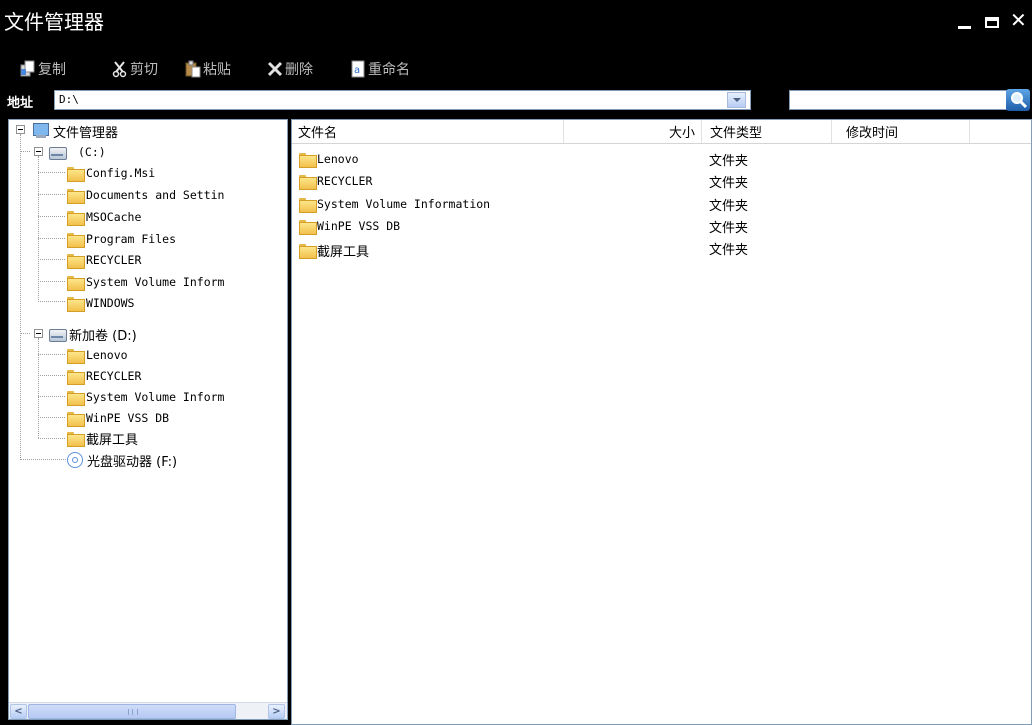  What do you see at coordinates (343, 252) in the screenshot?
I see `file-name: 截屏工具` at bounding box center [343, 252].